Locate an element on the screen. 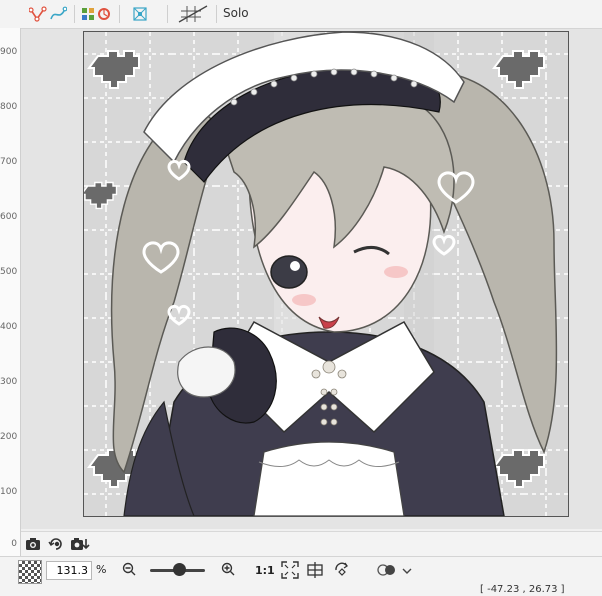 Image resolution: width=602 pixels, height=596 pixels. cursor-coordinates: [ -47.23 , 26.73 ] is located at coordinates (522, 589).